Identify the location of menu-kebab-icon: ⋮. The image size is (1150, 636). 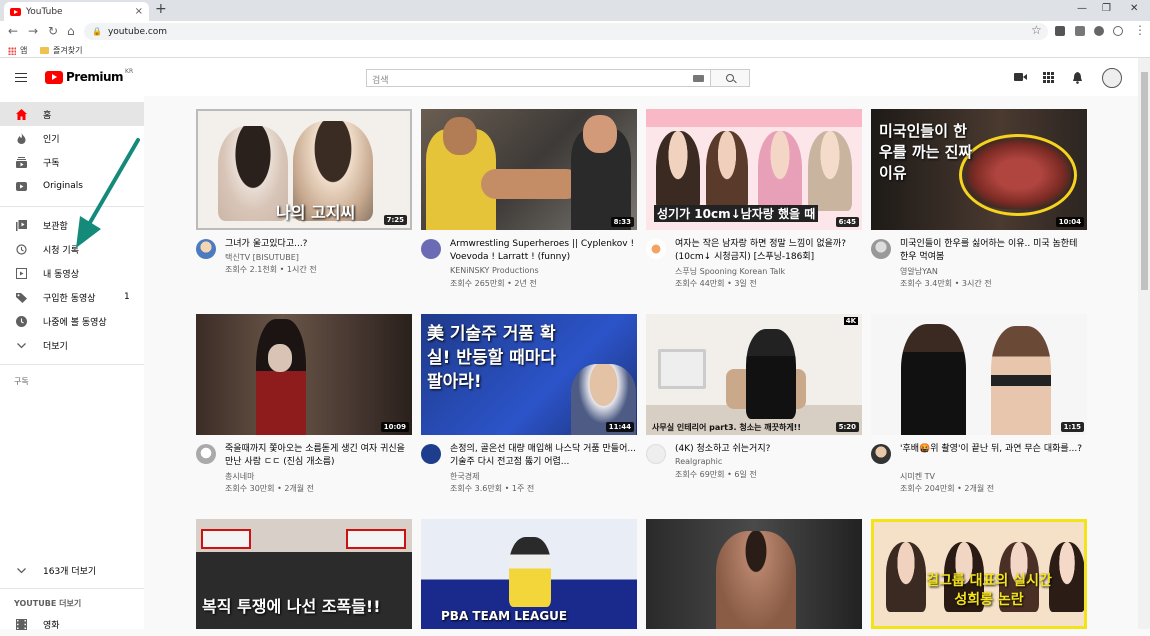
(1140, 30).